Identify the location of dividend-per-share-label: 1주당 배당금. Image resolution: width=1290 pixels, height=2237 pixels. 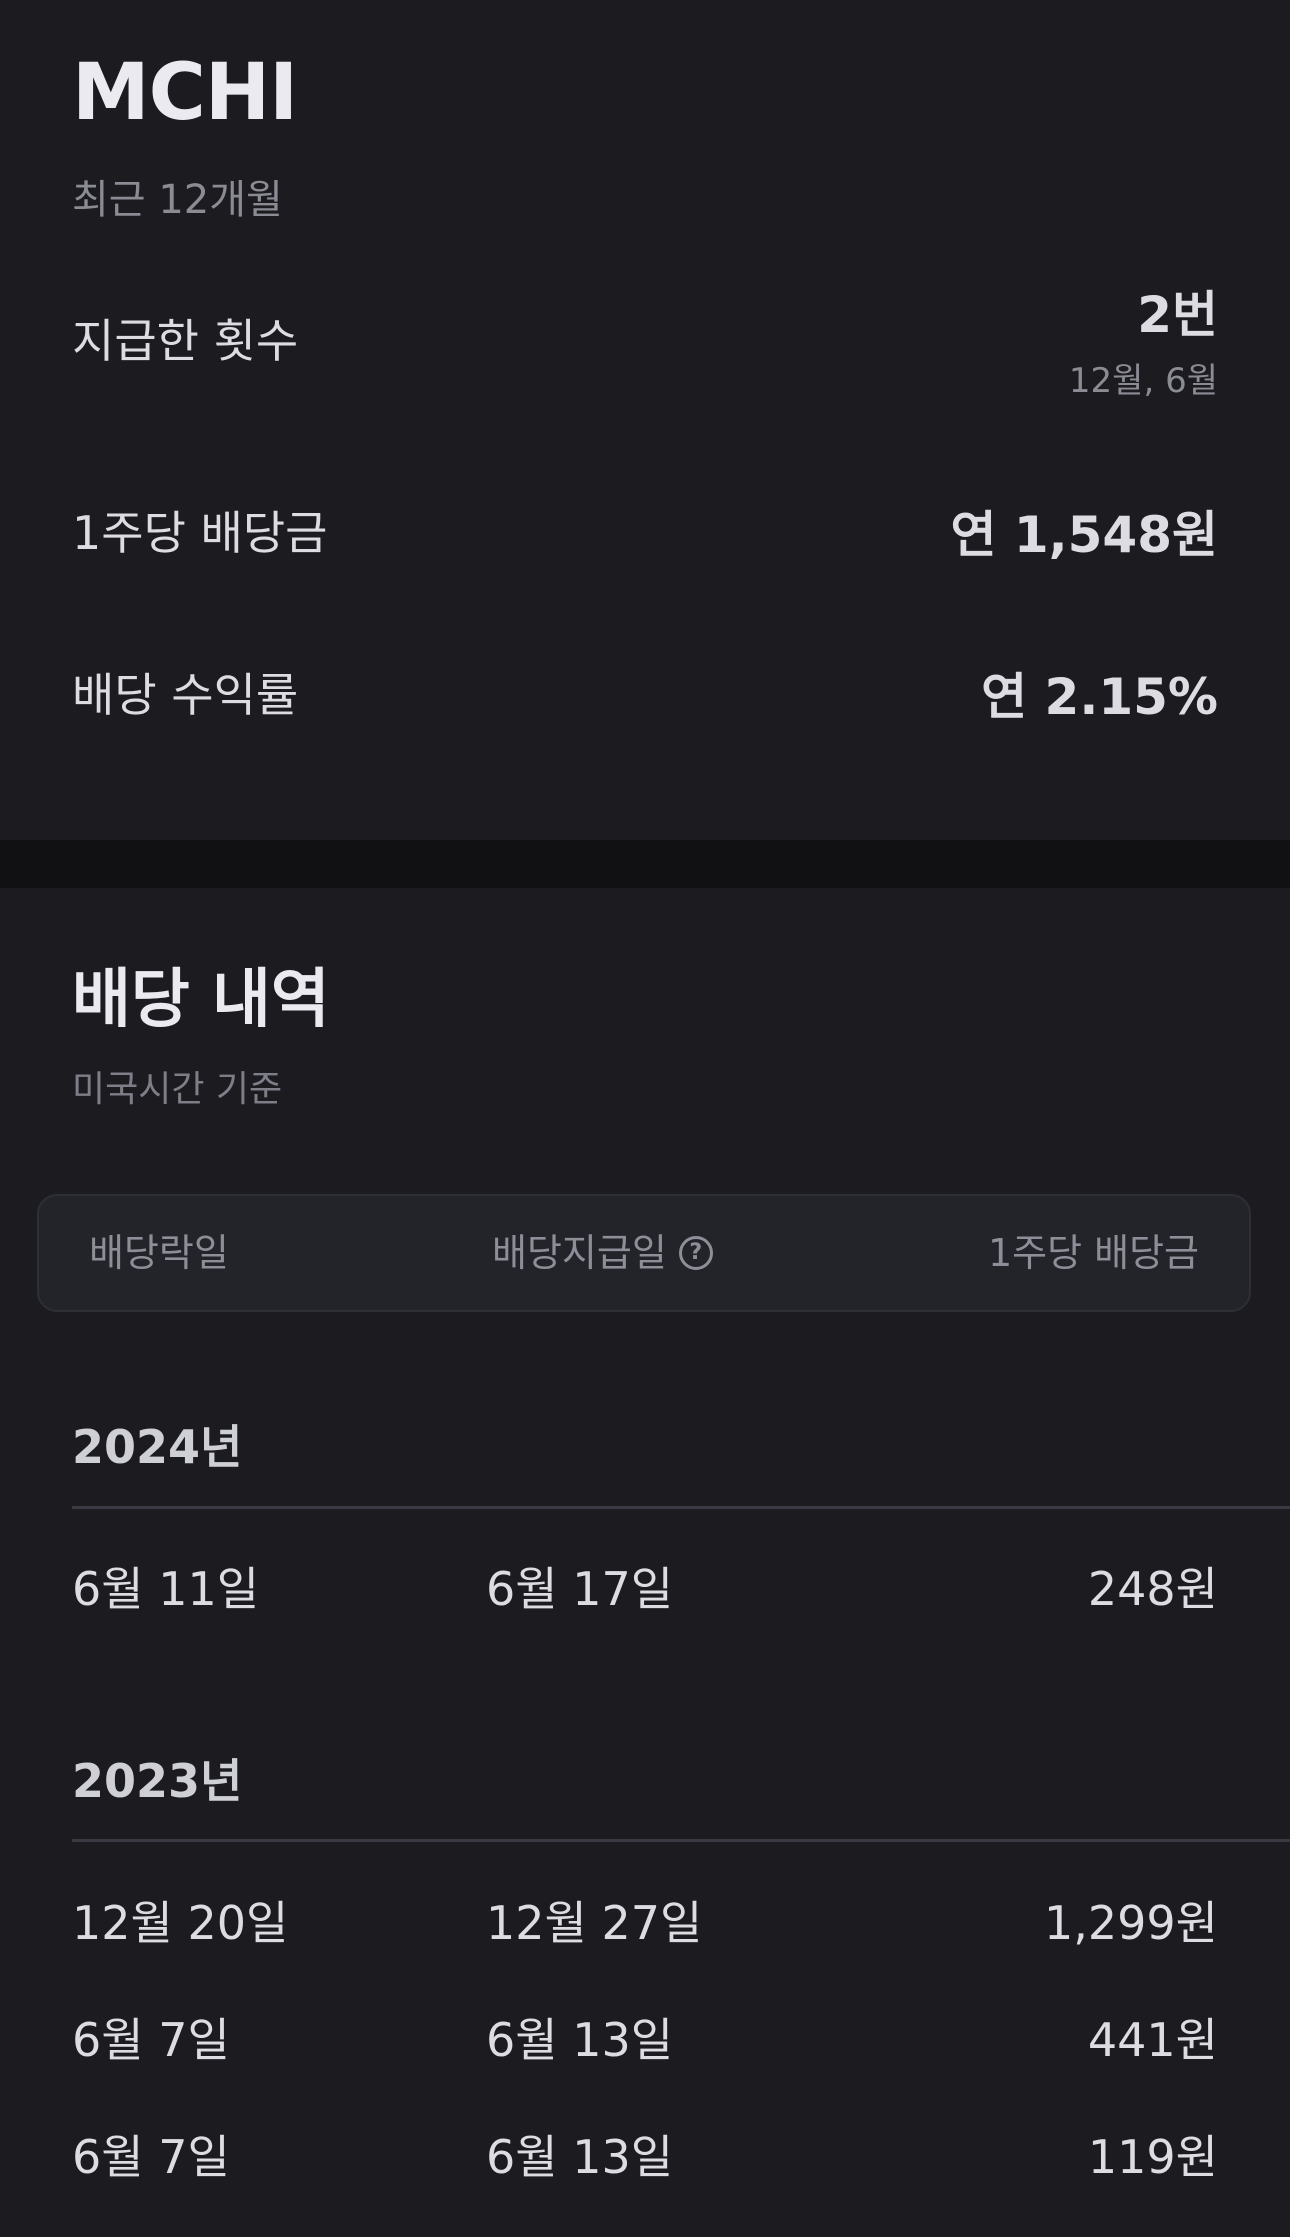
(200, 533).